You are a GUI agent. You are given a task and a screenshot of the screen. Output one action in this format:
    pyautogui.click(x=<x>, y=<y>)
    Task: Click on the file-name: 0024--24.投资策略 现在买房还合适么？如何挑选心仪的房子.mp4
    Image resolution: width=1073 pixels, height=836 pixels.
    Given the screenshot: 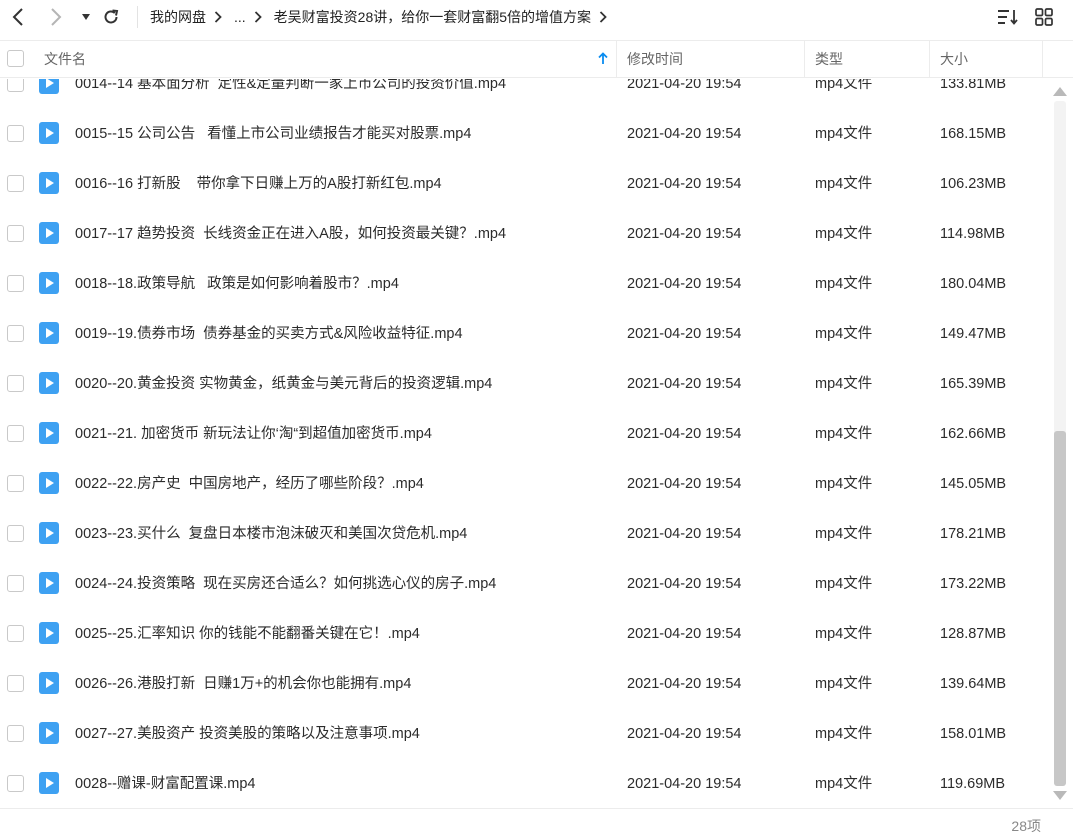 What is the action you would take?
    pyautogui.click(x=285, y=584)
    